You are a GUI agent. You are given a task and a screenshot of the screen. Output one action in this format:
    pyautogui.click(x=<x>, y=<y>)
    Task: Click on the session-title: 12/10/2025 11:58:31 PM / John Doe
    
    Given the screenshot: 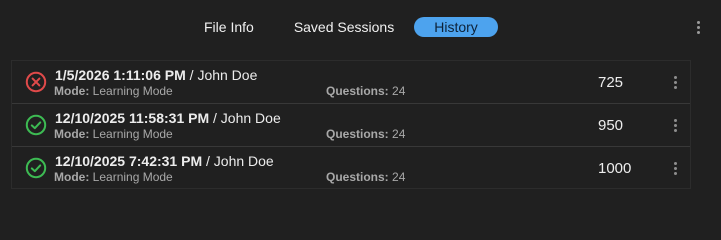 What is the action you would take?
    pyautogui.click(x=168, y=118)
    